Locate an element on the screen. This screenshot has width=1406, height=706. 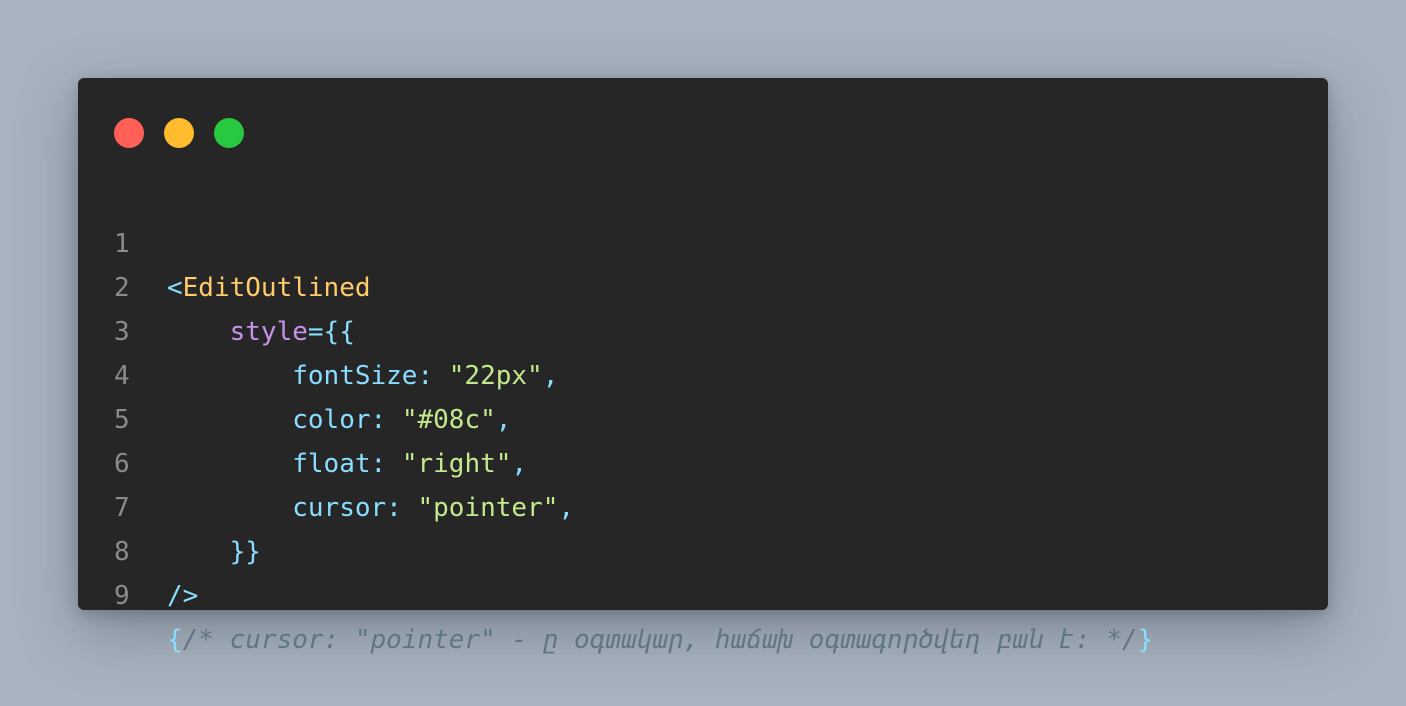
property-key: float is located at coordinates (331, 464).